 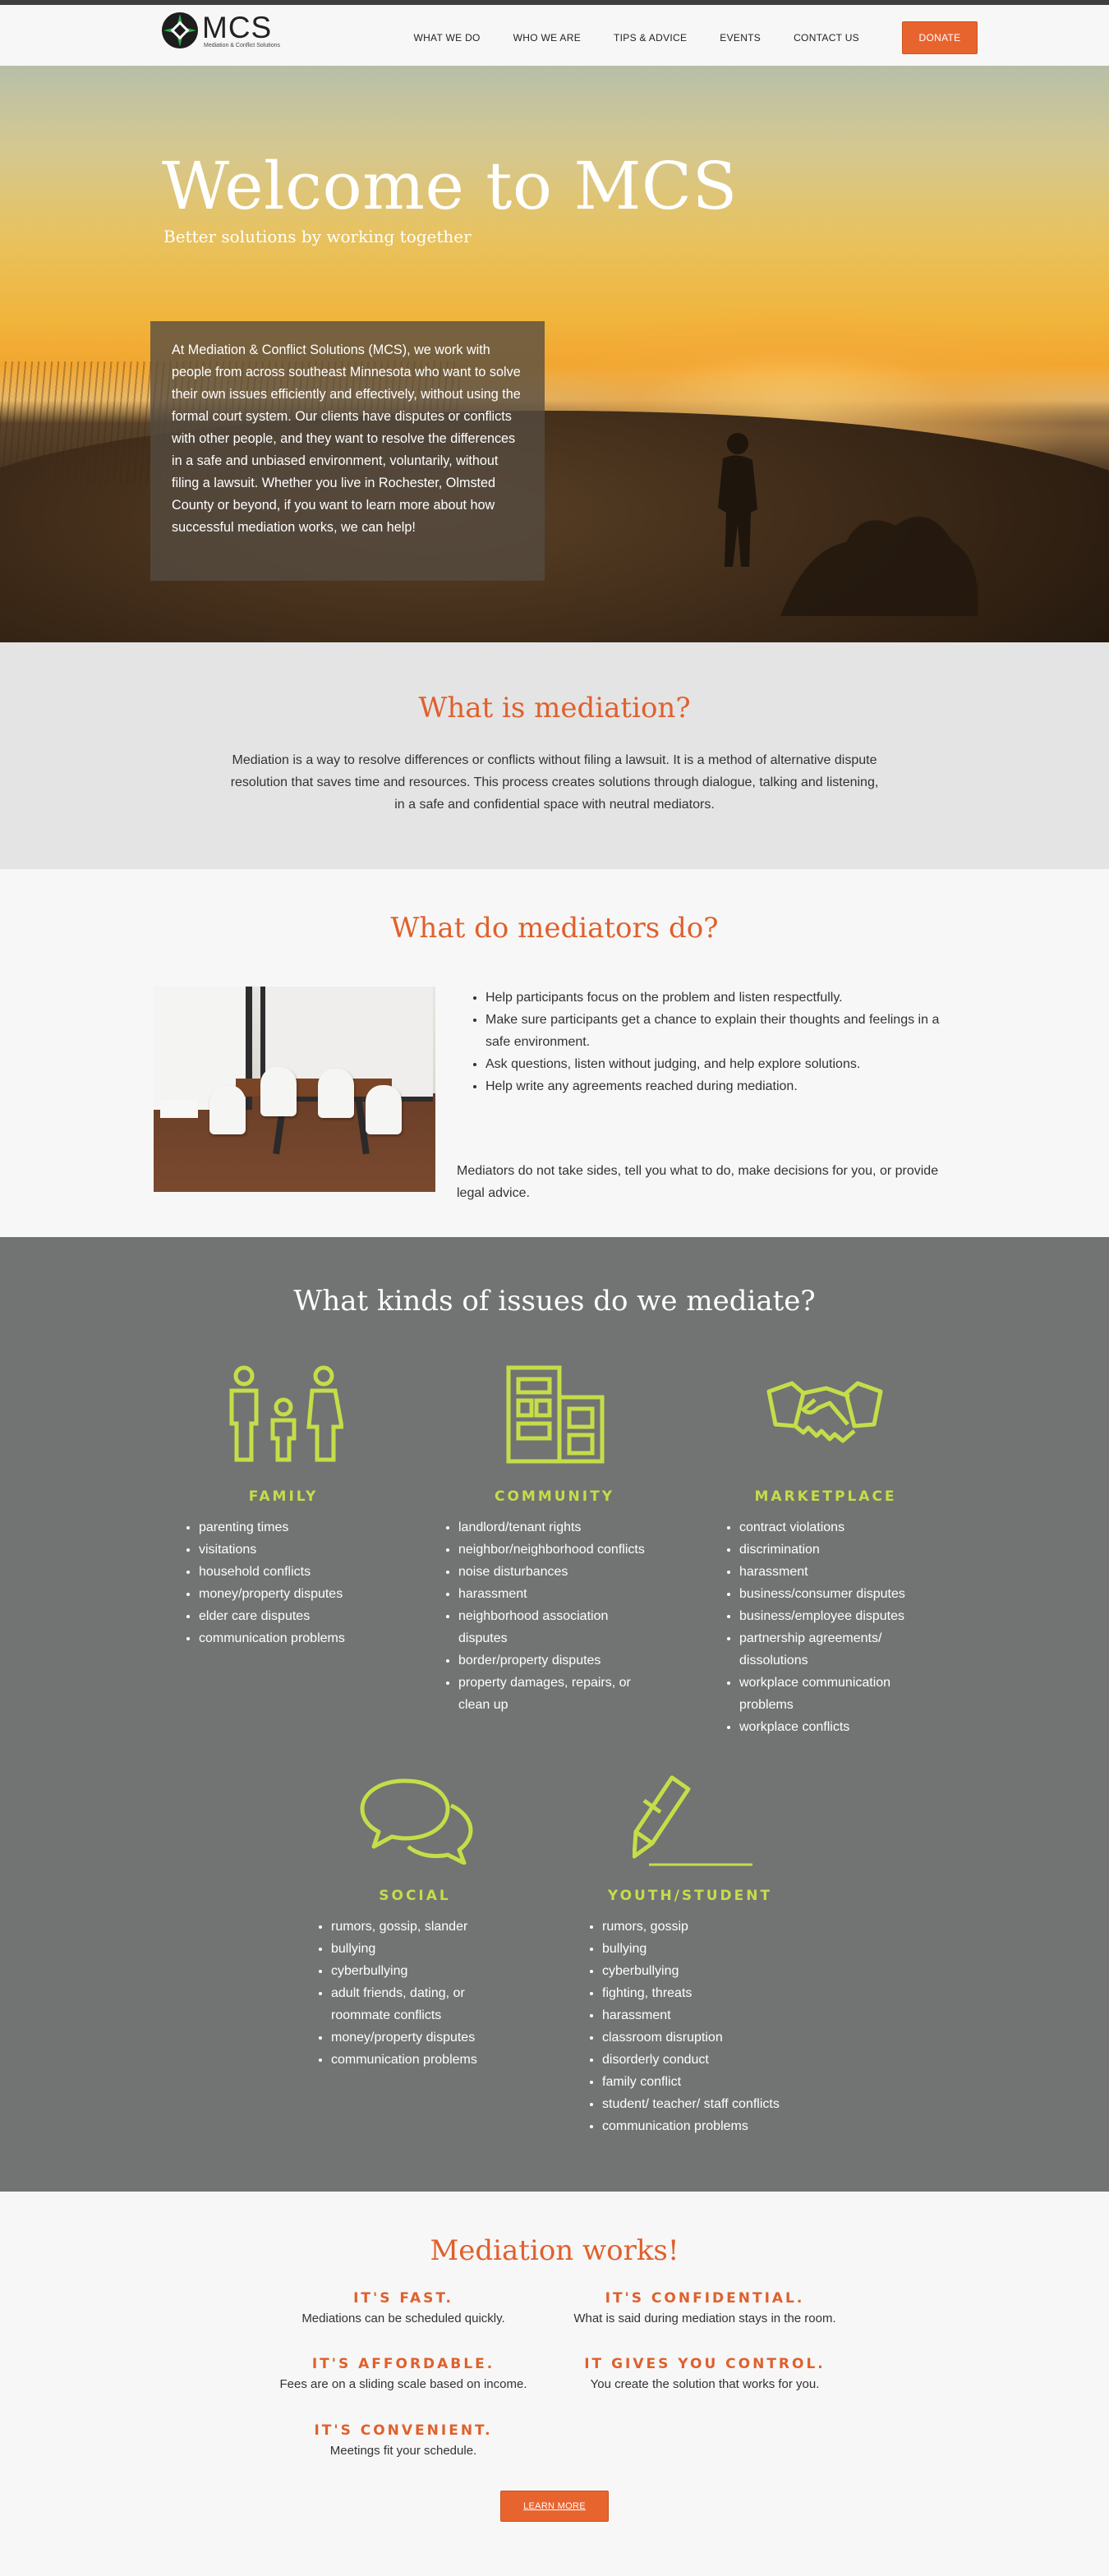 I want to click on list-item: money/property disputes, so click(x=429, y=2038).